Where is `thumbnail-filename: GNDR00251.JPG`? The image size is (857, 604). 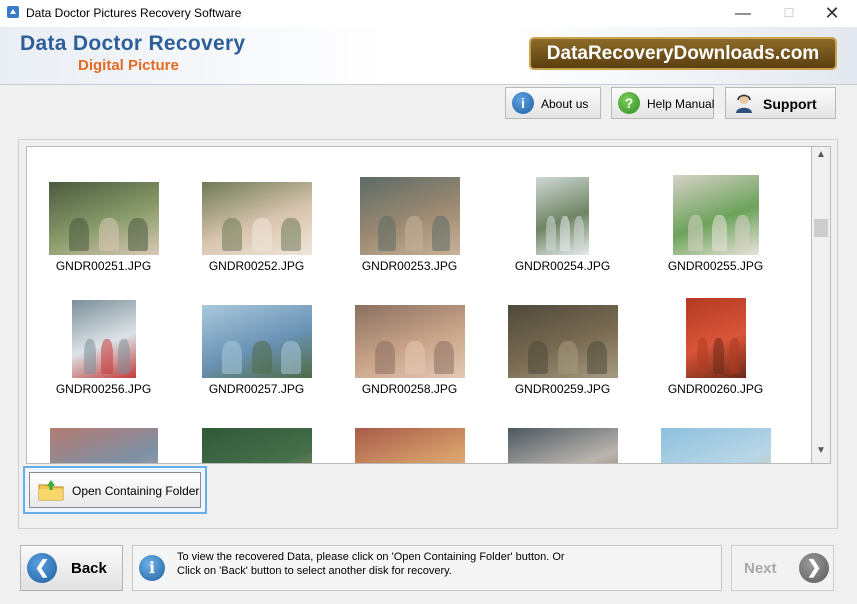 thumbnail-filename: GNDR00251.JPG is located at coordinates (103, 266).